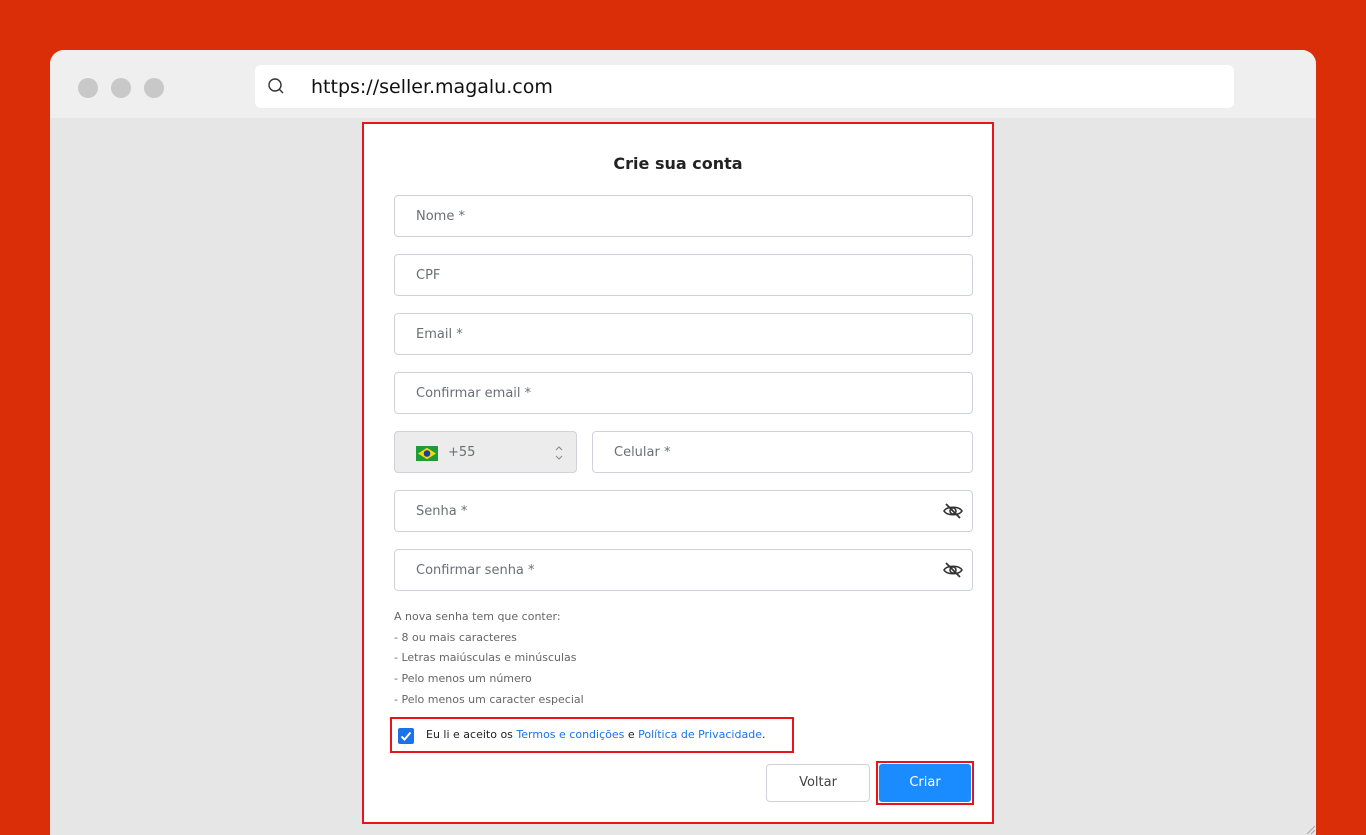 The height and width of the screenshot is (835, 1366). I want to click on browser-titlebar: https://seller.magalu.com, so click(683, 84).